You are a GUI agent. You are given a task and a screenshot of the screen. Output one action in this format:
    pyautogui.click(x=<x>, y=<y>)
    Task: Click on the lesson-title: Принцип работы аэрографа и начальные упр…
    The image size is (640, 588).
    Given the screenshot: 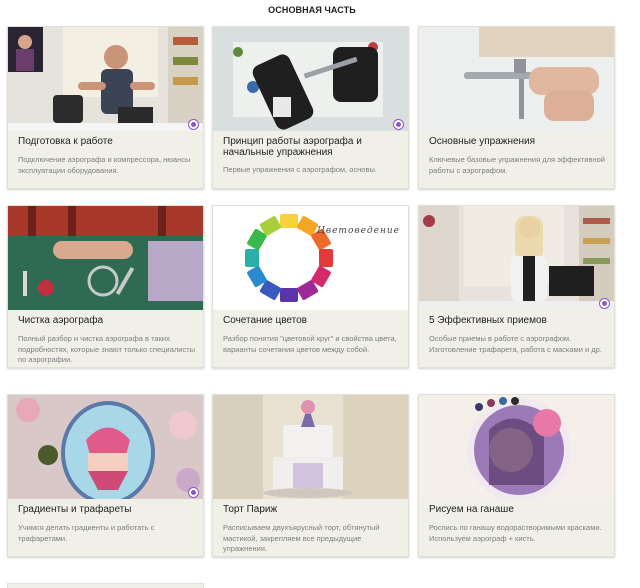 What is the action you would take?
    pyautogui.click(x=292, y=147)
    